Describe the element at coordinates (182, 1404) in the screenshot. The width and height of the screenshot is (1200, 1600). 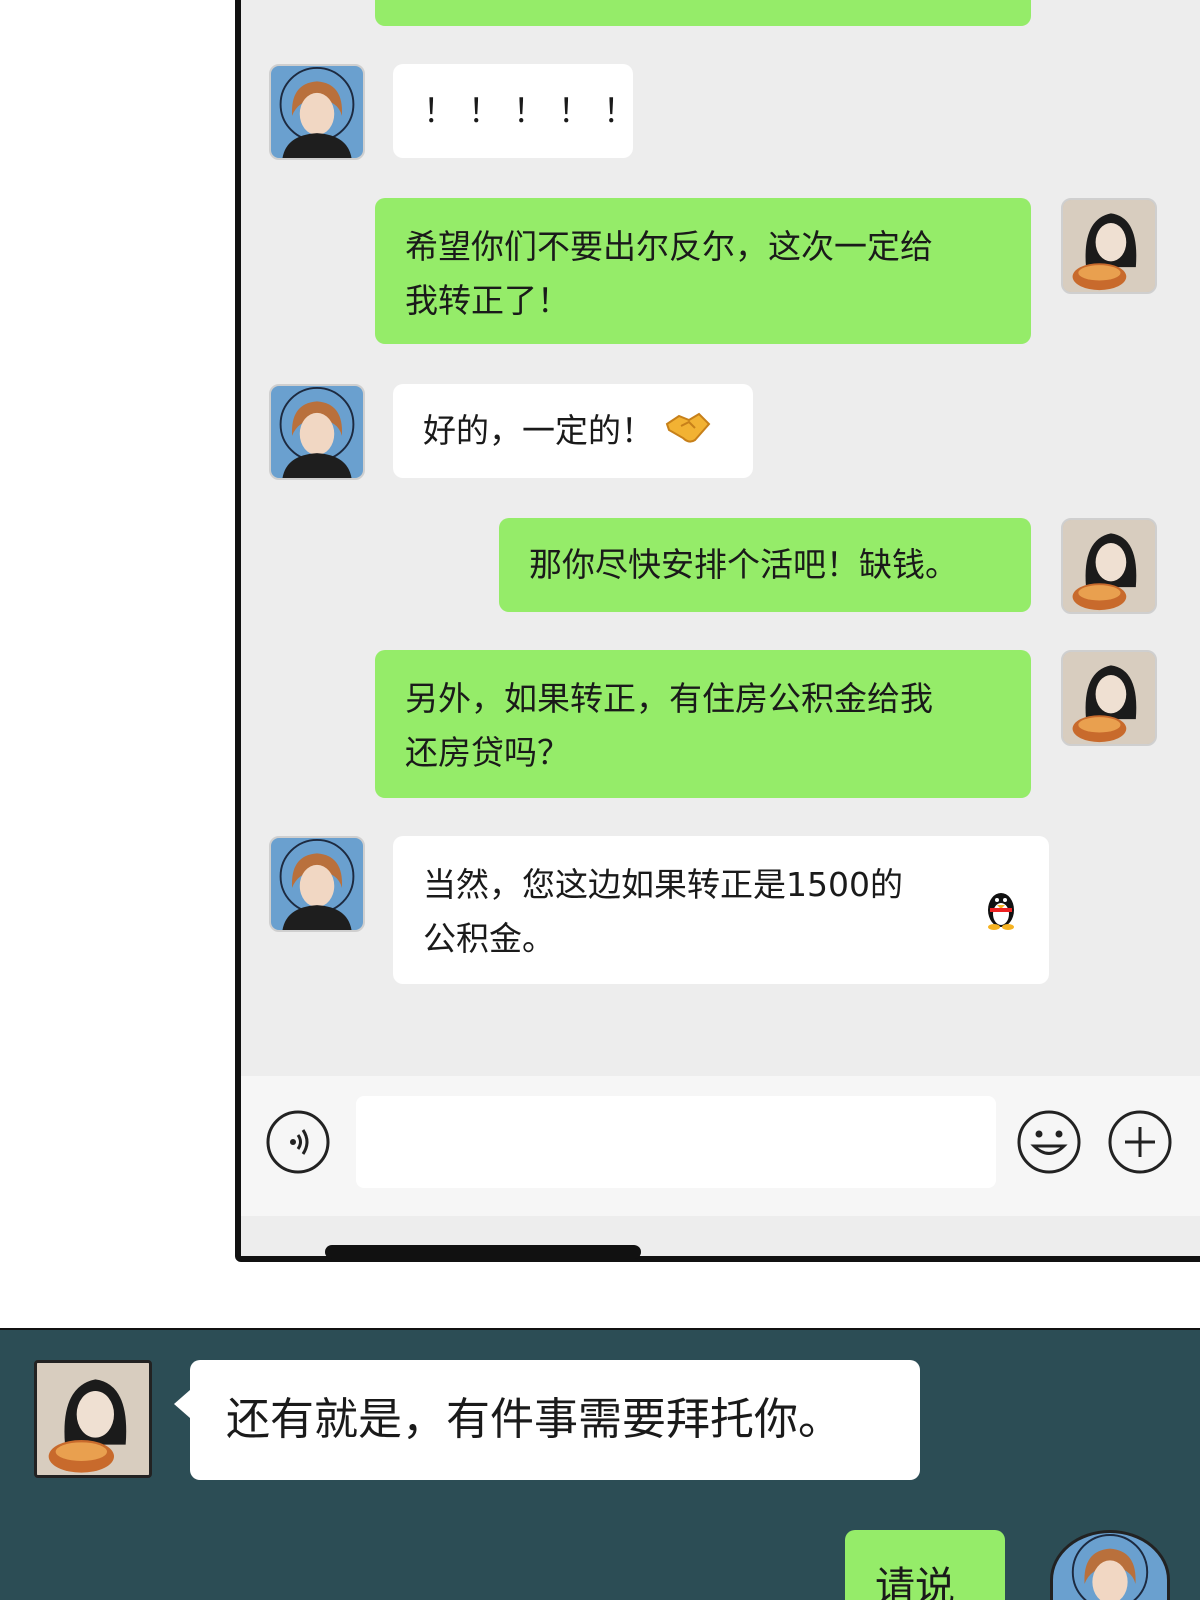
I see `bubble-tail` at that location.